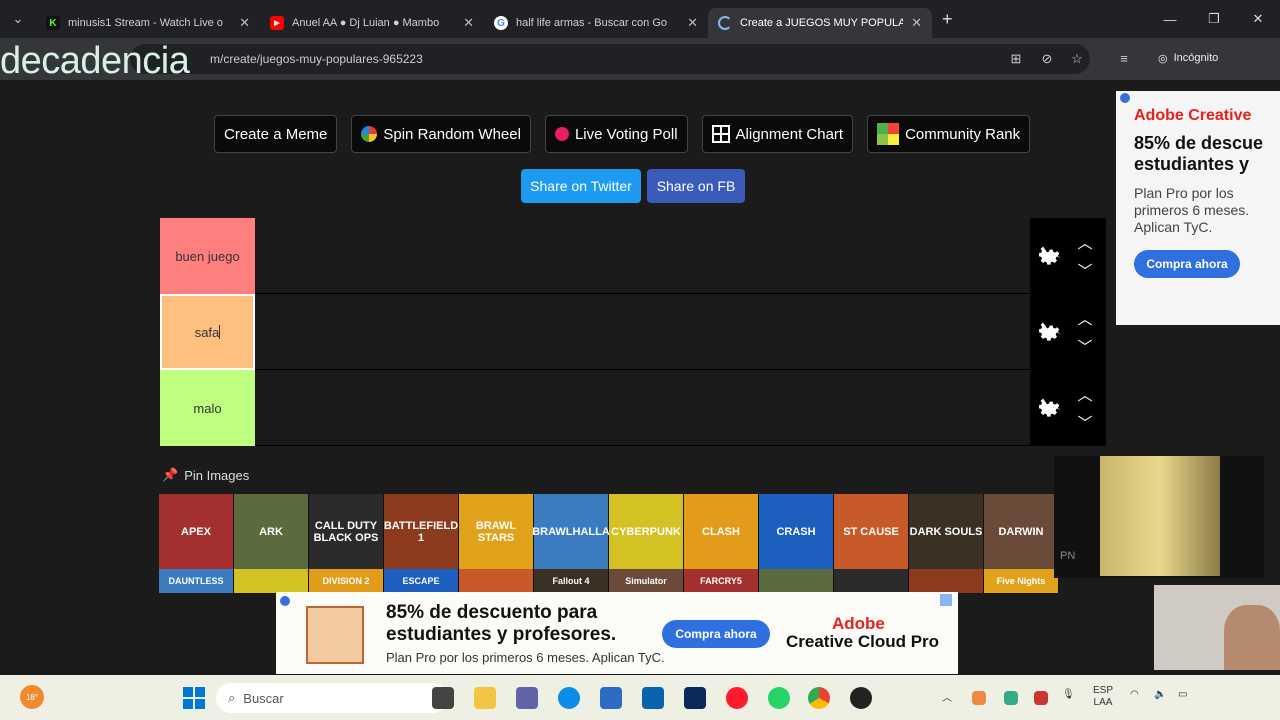  Describe the element at coordinates (616, 134) in the screenshot. I see `live-voting-poll-button: Live Voting Poll` at that location.